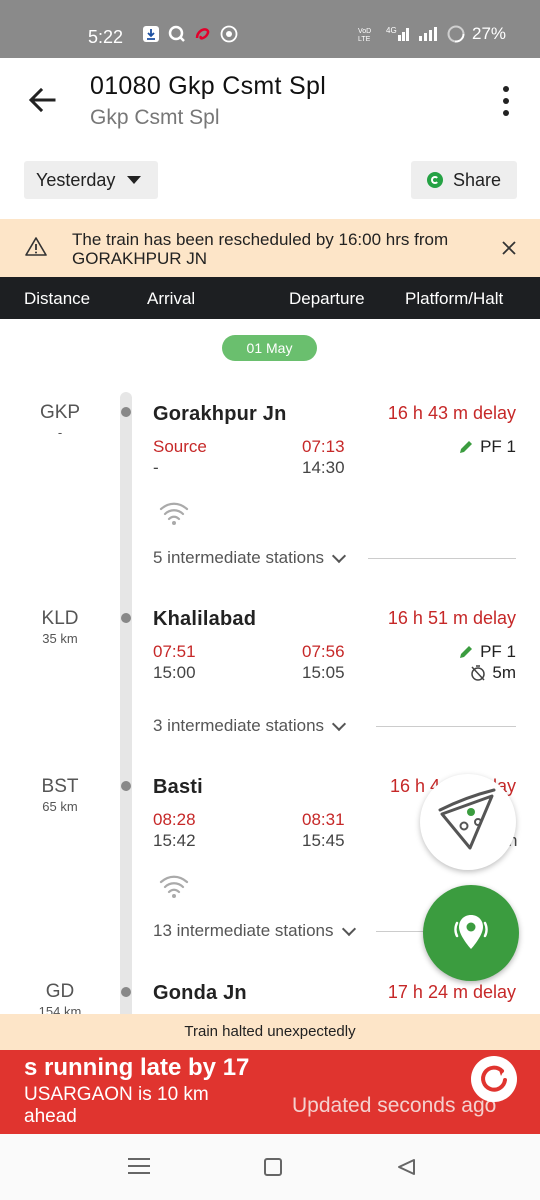 This screenshot has width=540, height=1200. I want to click on warning-icon, so click(36, 246).